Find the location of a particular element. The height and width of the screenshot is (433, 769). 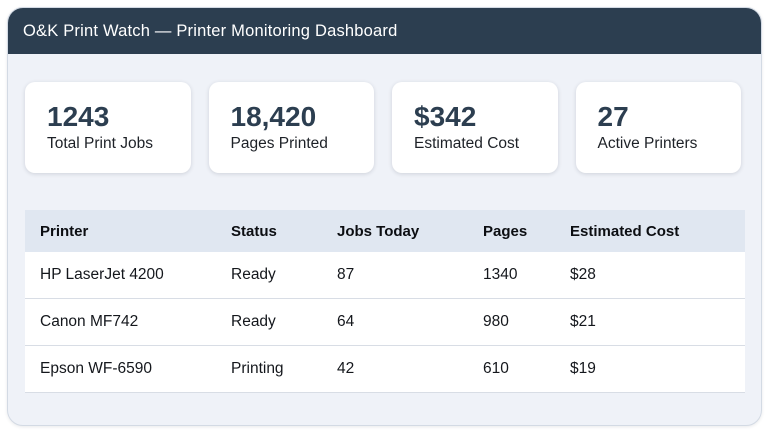

column-header-jobs-today: Jobs Today is located at coordinates (395, 231).